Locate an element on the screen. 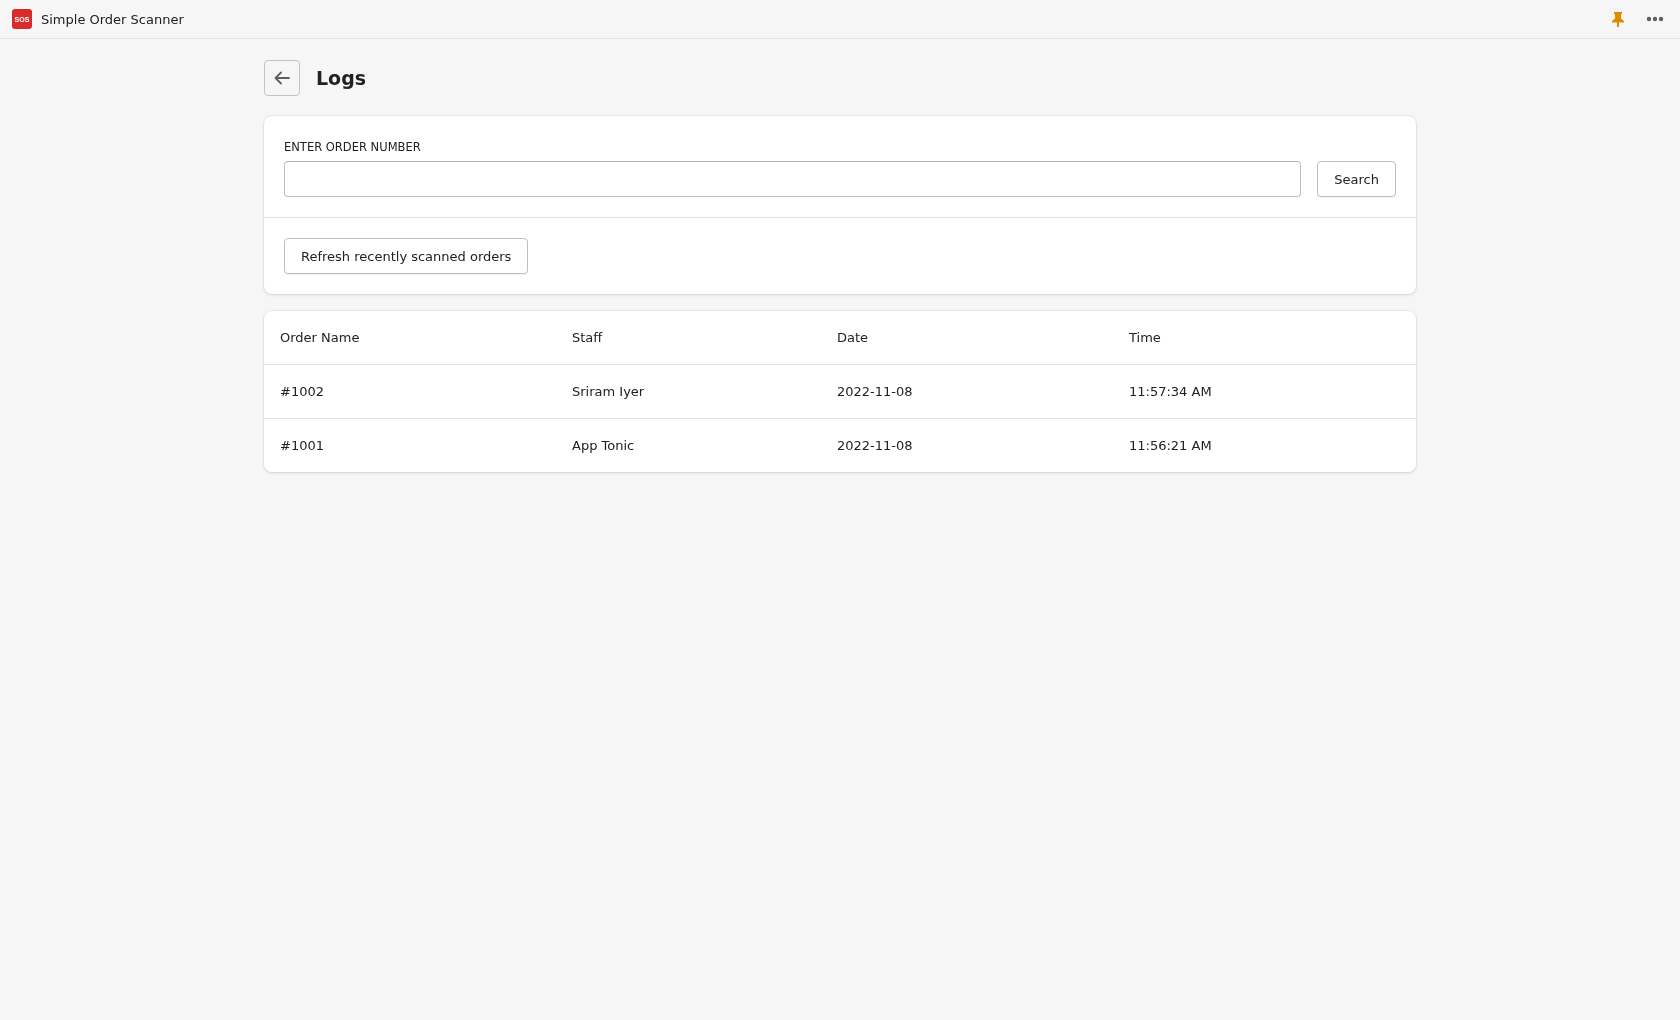 Image resolution: width=1680 pixels, height=1020 pixels. column-header: Staff is located at coordinates (688, 338).